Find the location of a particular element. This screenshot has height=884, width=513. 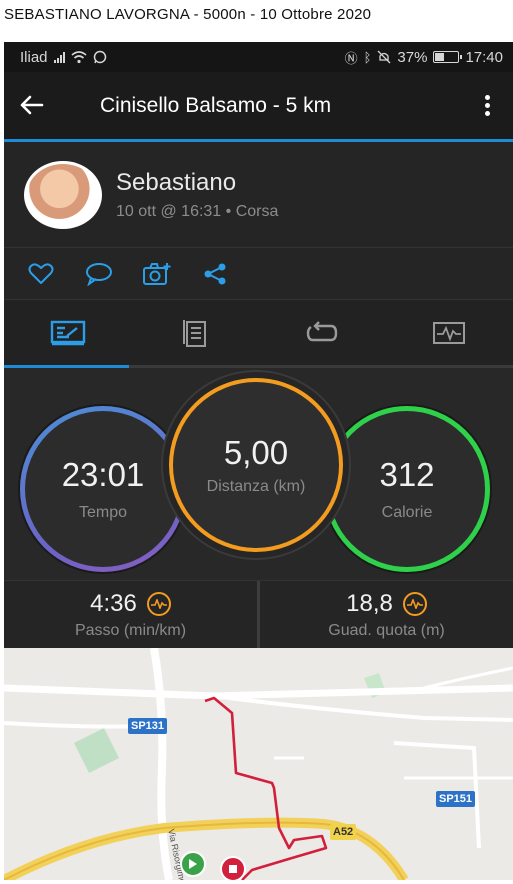

nfc-icon: Ⓝ is located at coordinates (351, 58).